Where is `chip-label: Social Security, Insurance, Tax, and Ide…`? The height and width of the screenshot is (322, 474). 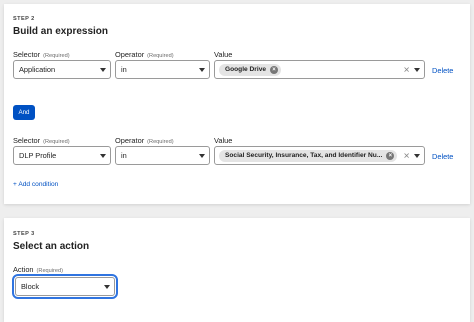
chip-label: Social Security, Insurance, Tax, and Ide… is located at coordinates (304, 155).